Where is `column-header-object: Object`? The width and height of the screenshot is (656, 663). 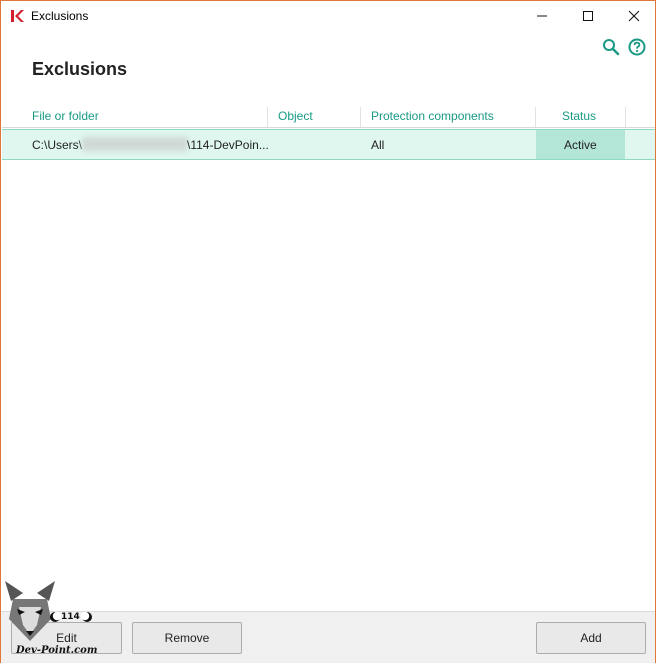 column-header-object: Object is located at coordinates (295, 116).